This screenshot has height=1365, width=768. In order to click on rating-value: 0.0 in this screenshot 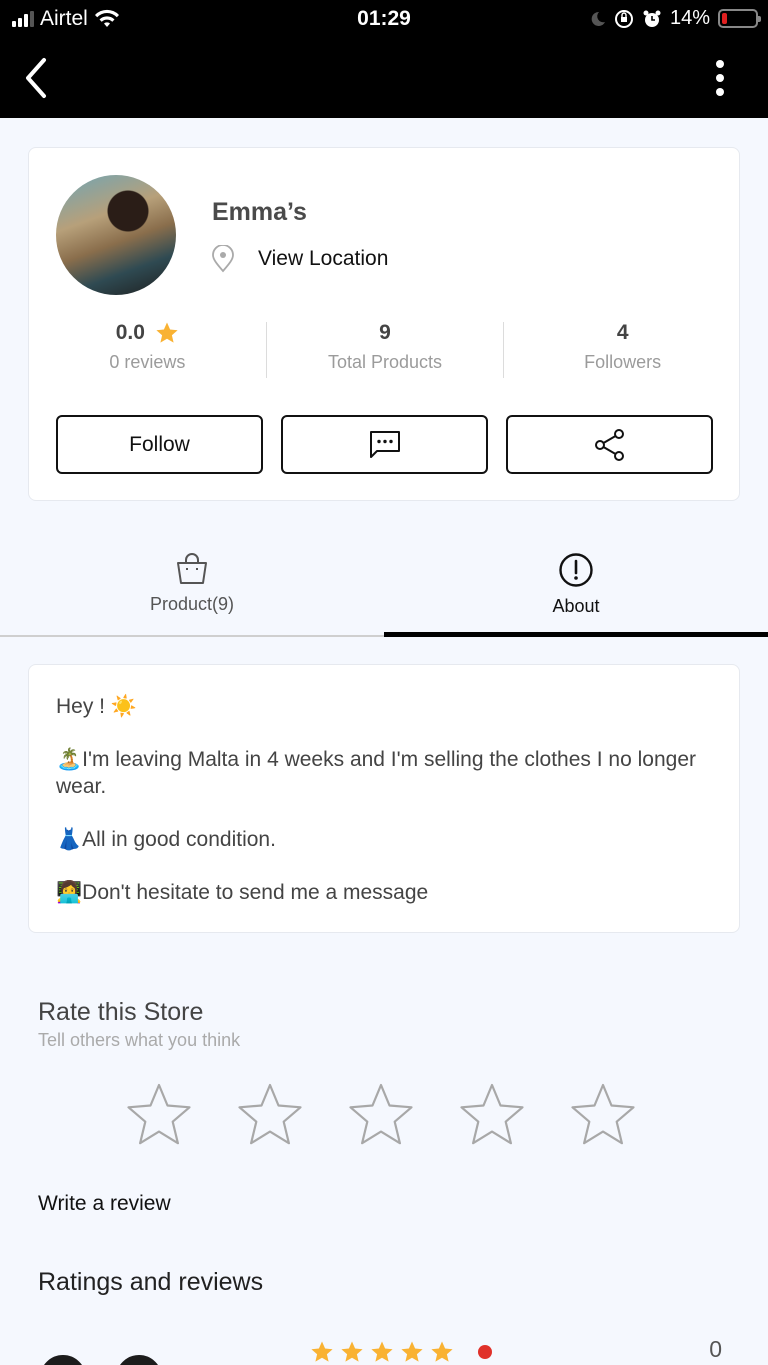, I will do `click(130, 332)`.